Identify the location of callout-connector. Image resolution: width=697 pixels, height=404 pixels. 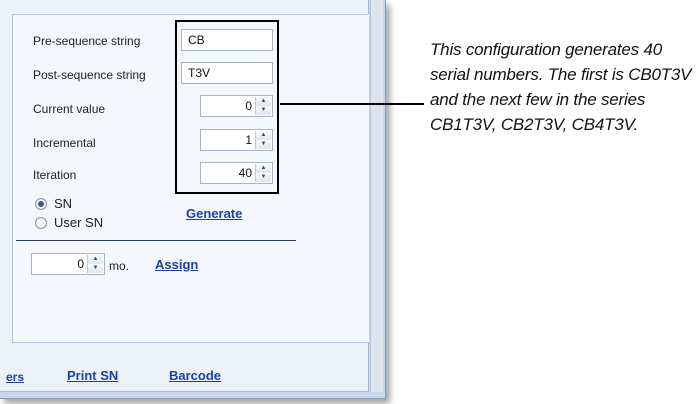
(352, 104).